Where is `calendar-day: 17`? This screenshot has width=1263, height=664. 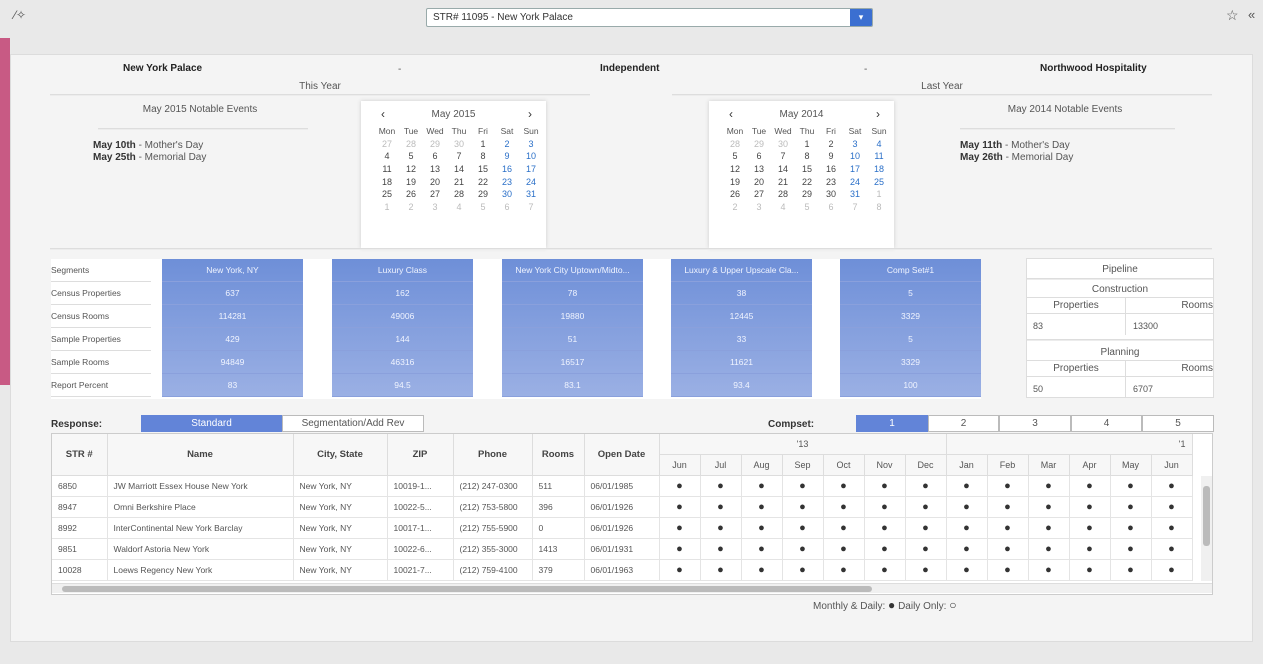
calendar-day: 17 is located at coordinates (855, 169).